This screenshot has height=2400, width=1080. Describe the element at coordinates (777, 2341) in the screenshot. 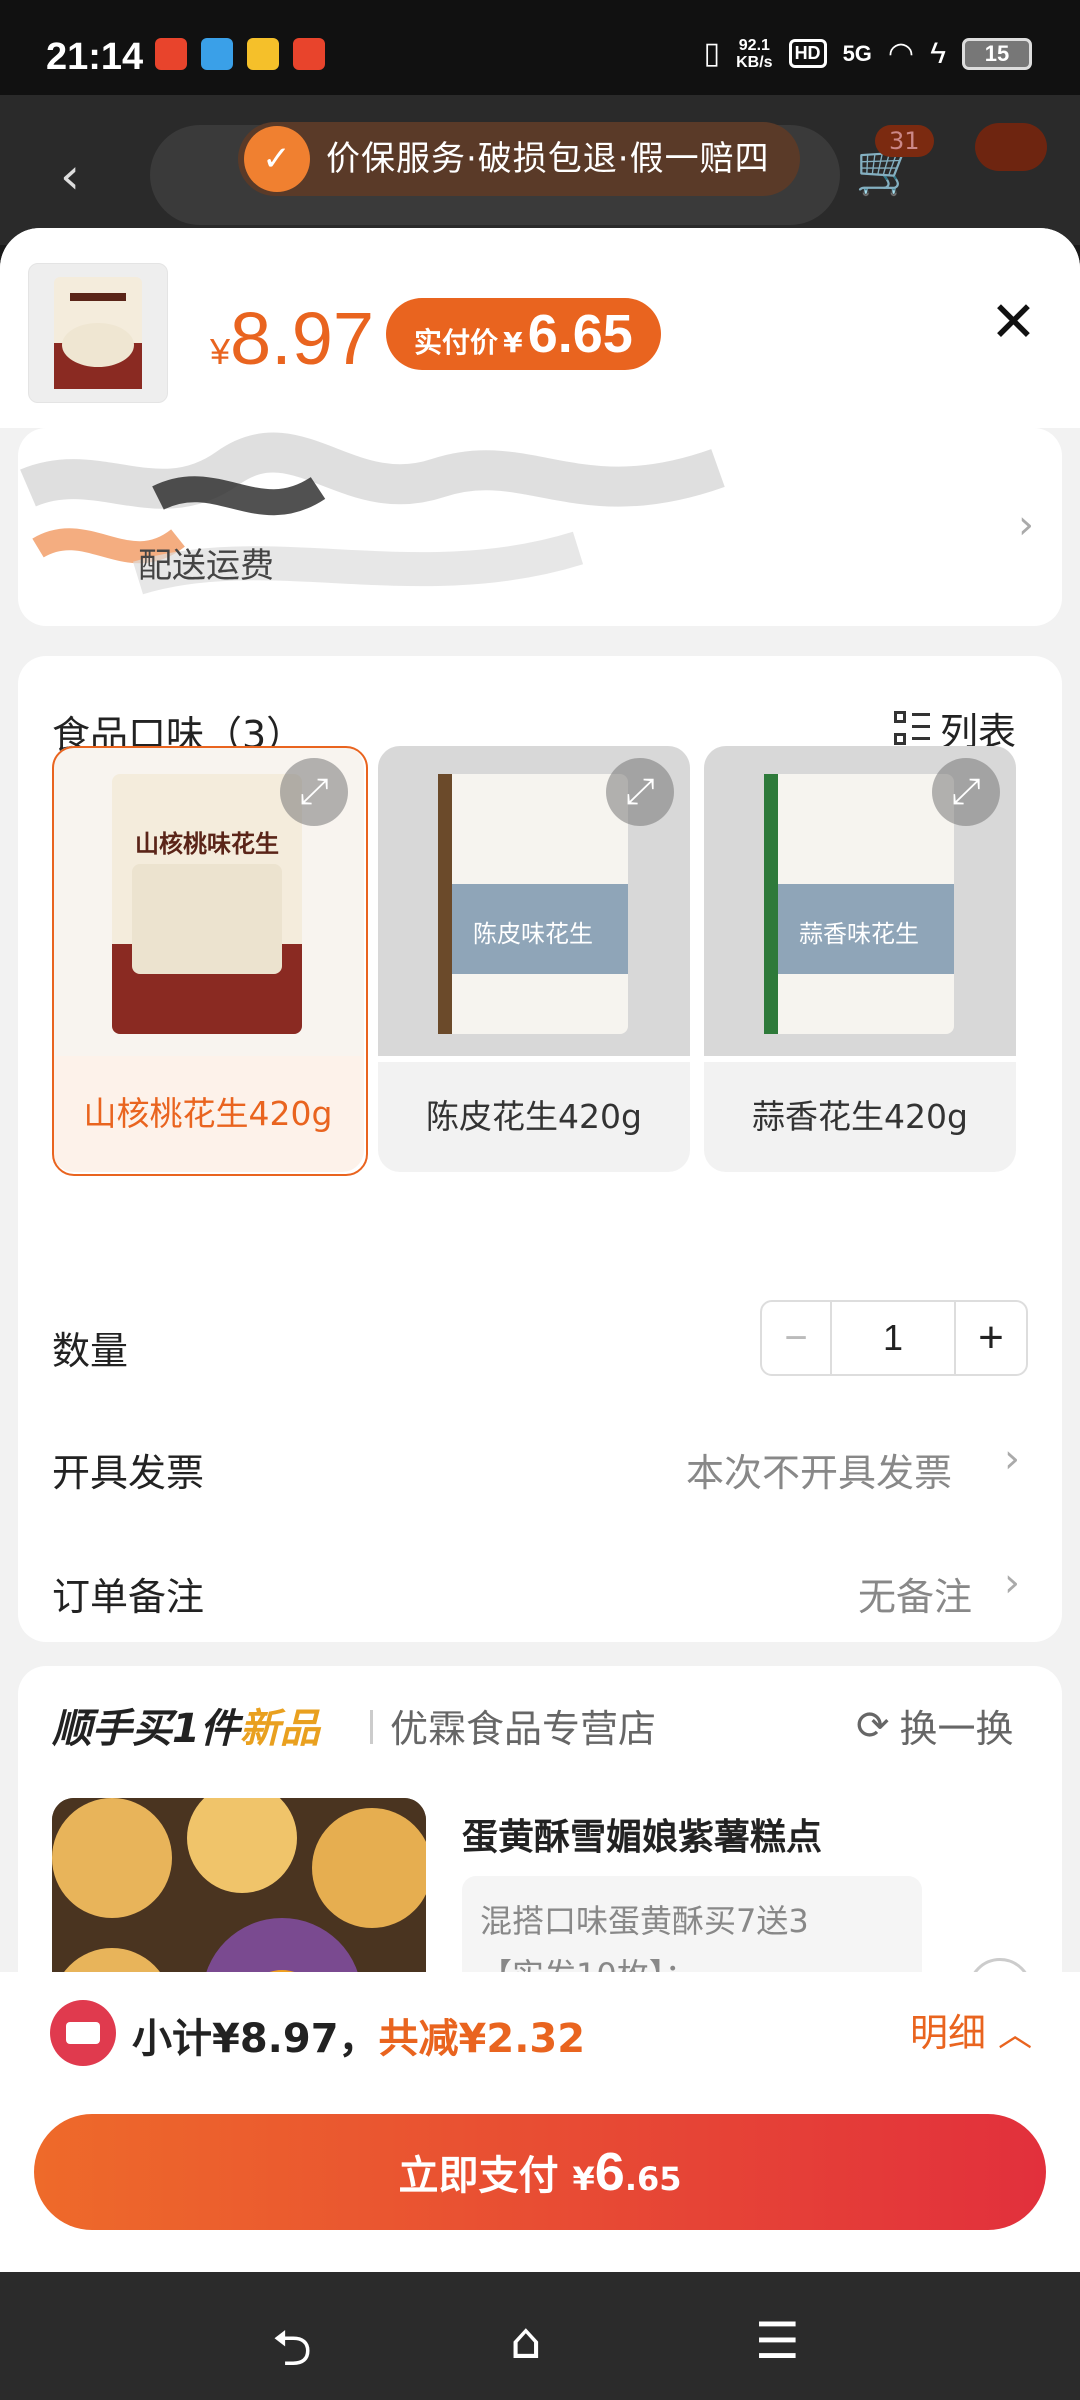

I see `menu-nav-icon: ☰` at that location.